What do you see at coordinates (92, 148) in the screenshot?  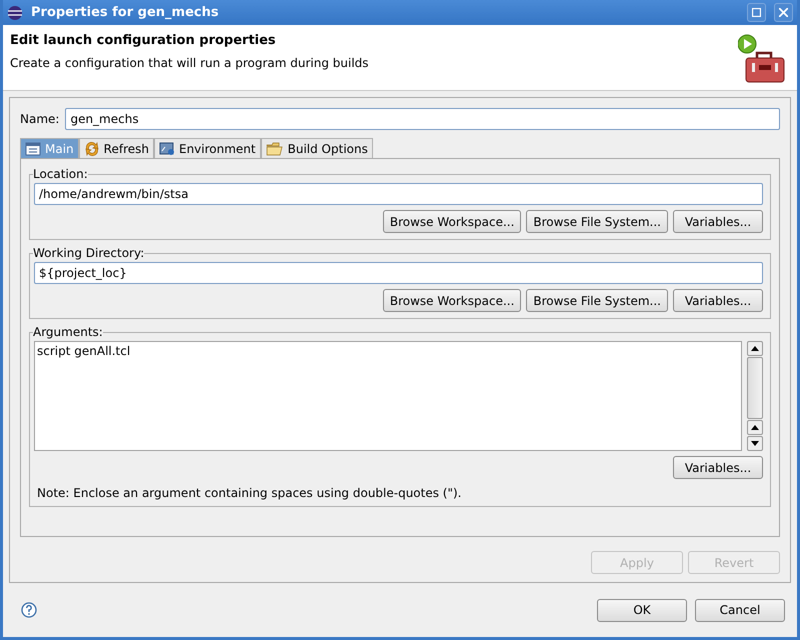 I see `refresh-icon` at bounding box center [92, 148].